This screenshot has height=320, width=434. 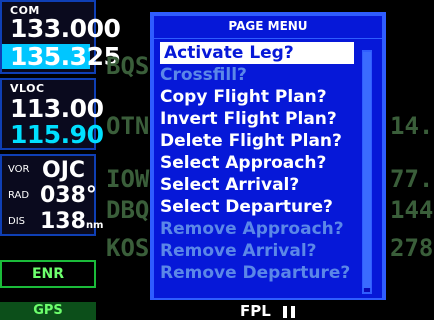 I want to click on rad-label: RAD, so click(x=19, y=195).